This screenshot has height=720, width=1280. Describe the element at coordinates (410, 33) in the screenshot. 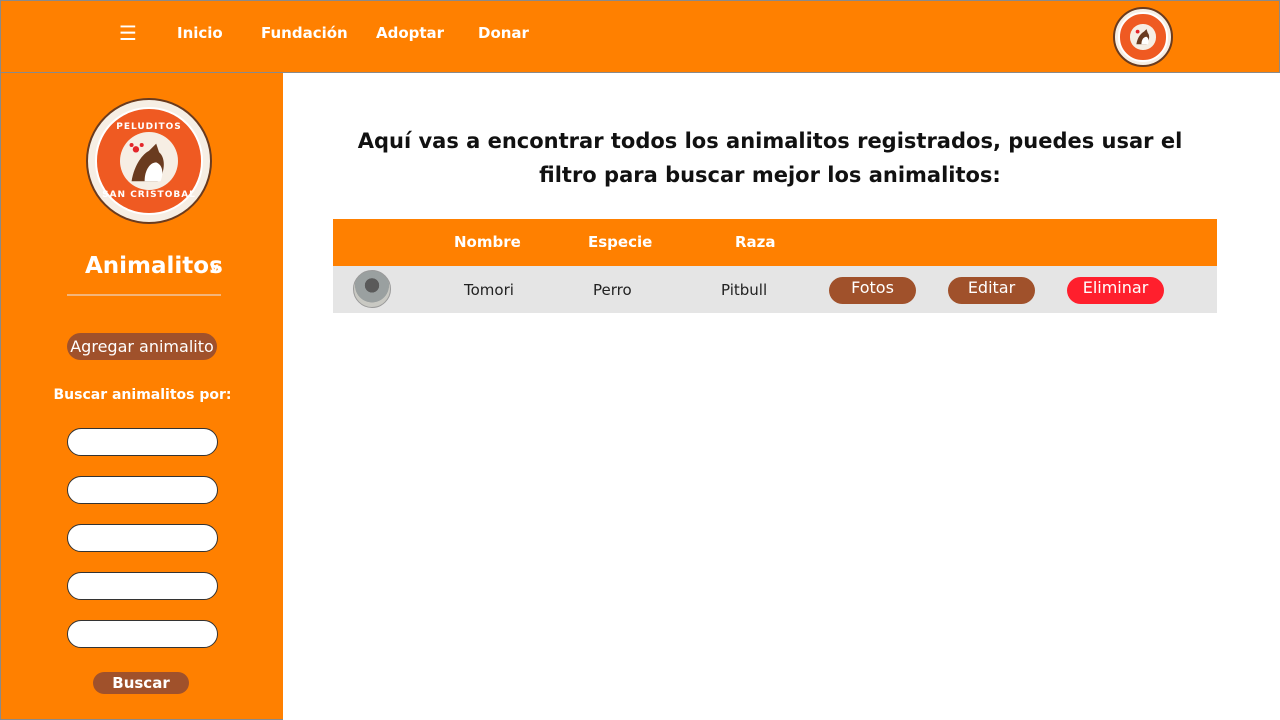

I see `nav-link-adoptar: Adoptar` at that location.